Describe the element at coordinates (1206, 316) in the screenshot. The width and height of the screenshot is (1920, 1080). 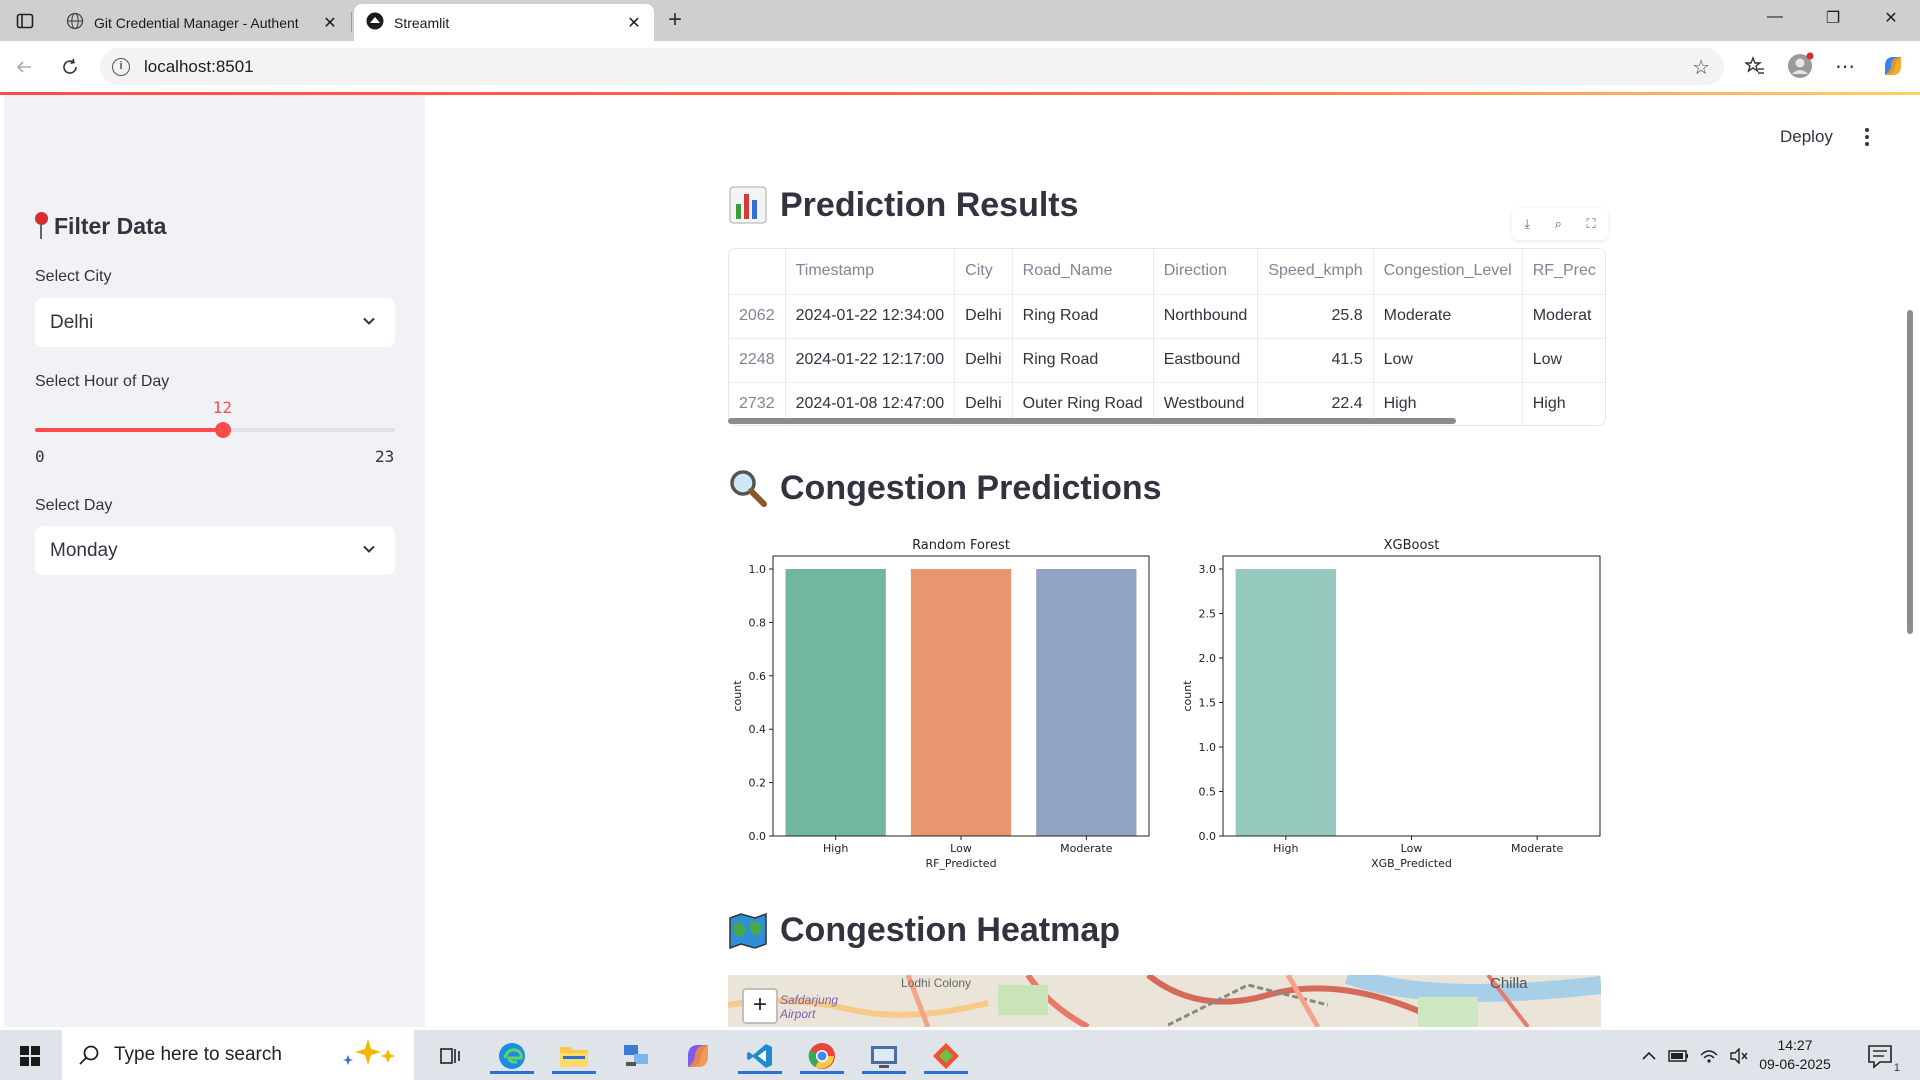
I see `table-cell: Northbound` at that location.